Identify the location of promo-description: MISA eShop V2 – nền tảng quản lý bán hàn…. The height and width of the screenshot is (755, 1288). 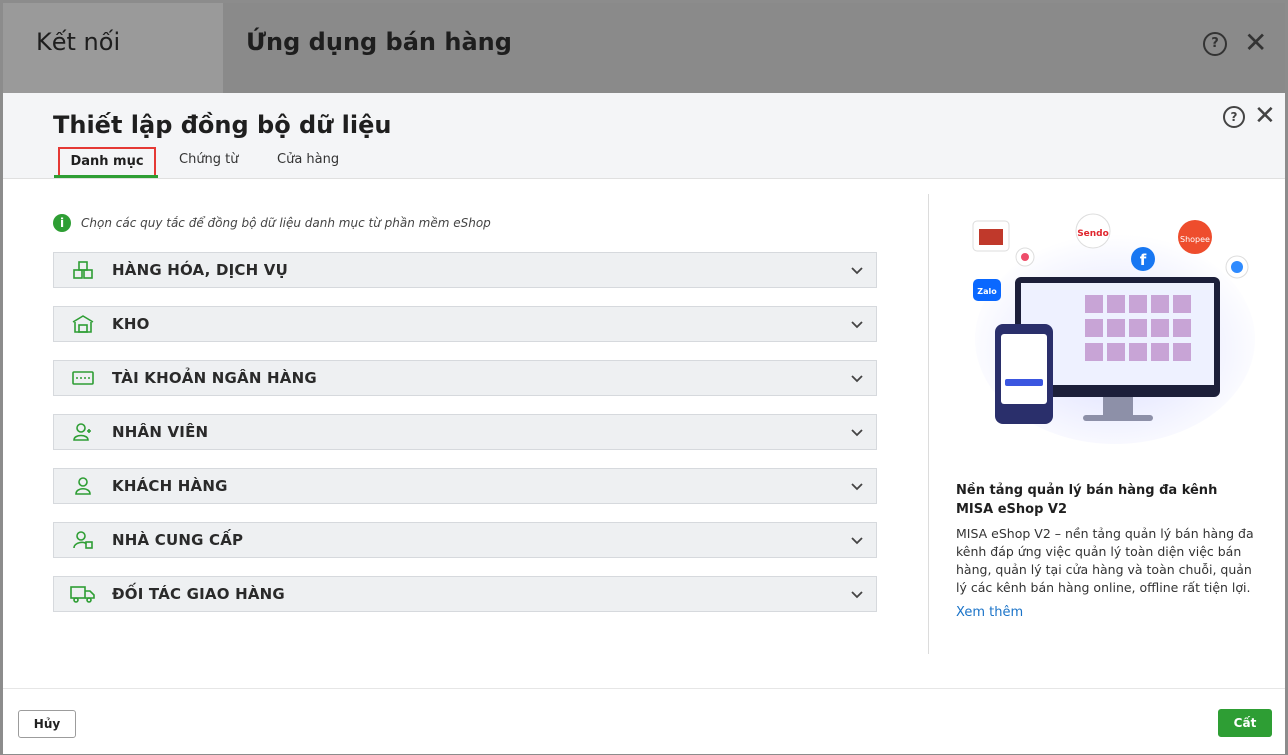
(1105, 560).